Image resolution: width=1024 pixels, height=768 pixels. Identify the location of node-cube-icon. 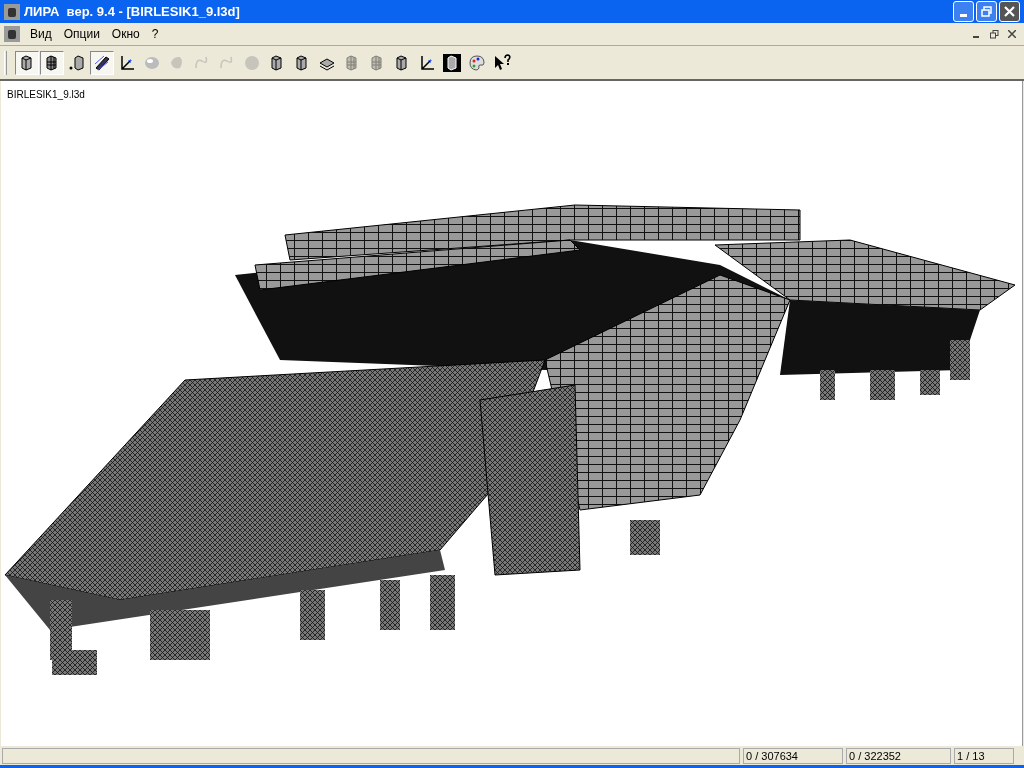
(77, 62).